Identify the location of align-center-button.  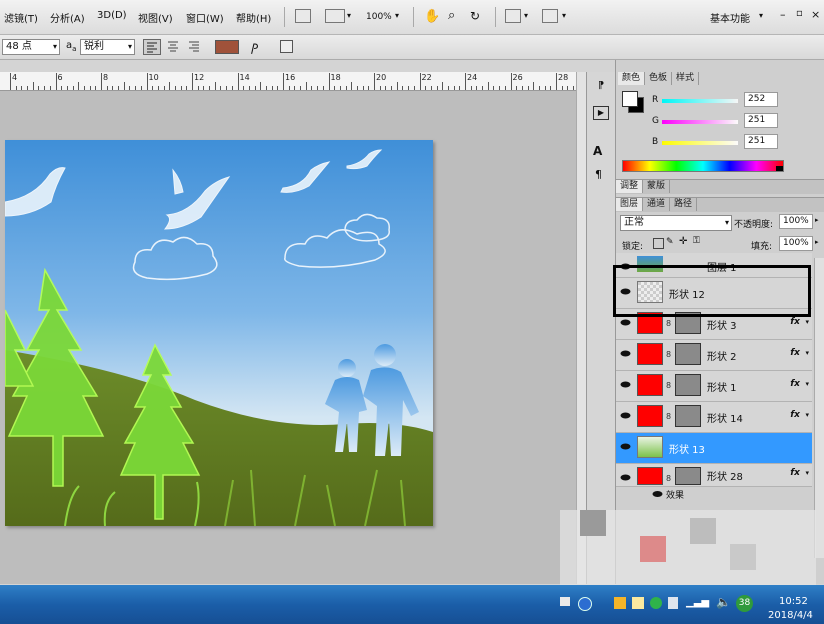
(174, 47).